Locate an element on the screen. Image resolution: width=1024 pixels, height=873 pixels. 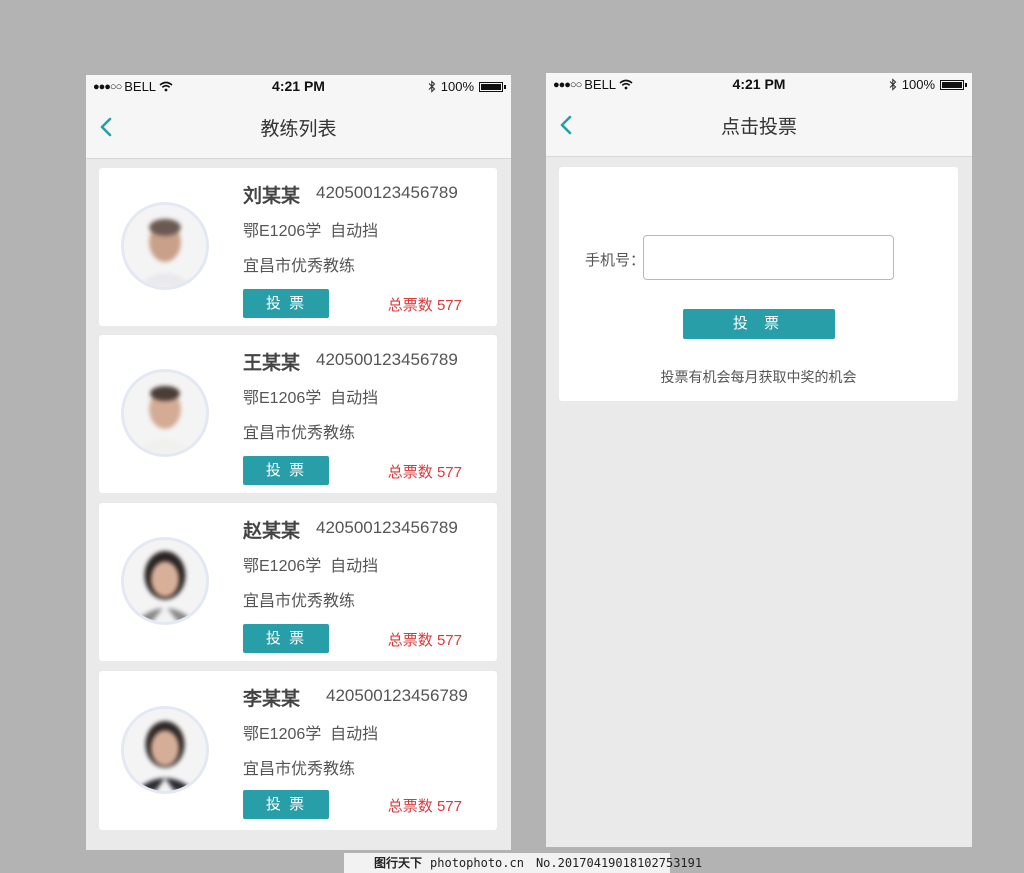
coach-name: 李某某 is located at coordinates (272, 699).